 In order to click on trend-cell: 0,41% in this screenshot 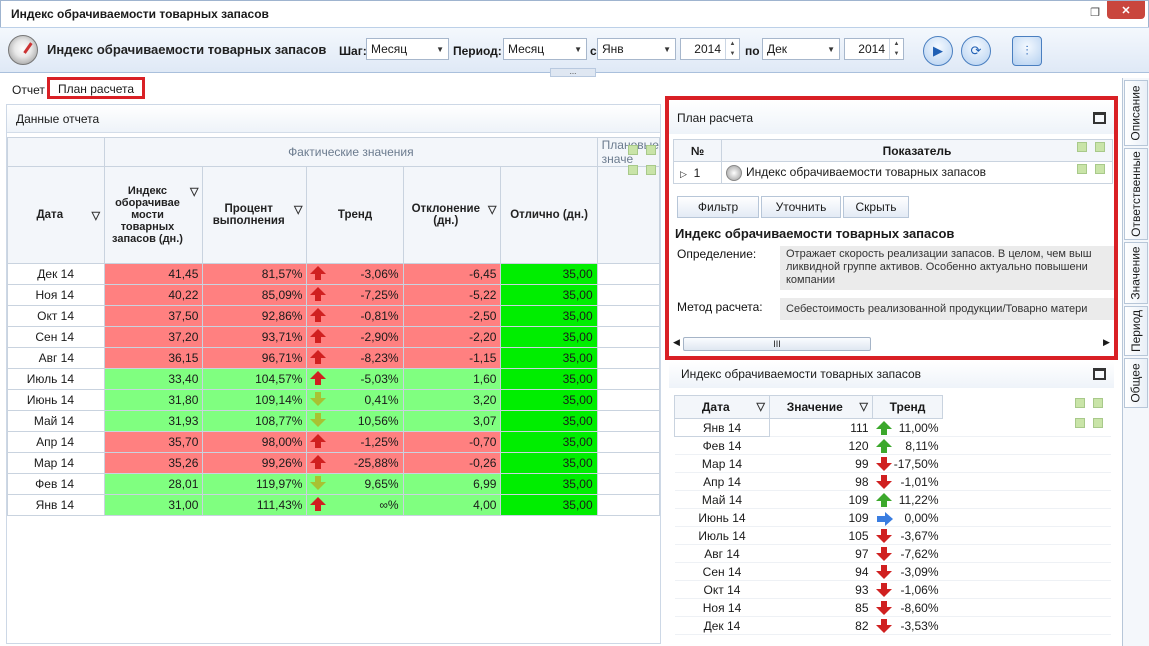, I will do `click(355, 400)`.